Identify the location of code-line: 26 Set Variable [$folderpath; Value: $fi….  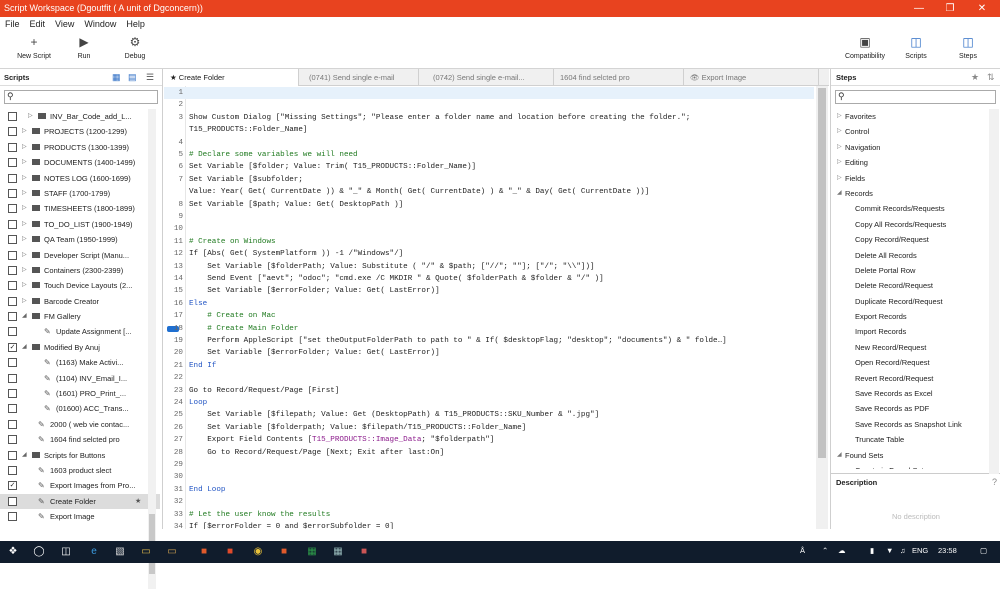
(489, 428).